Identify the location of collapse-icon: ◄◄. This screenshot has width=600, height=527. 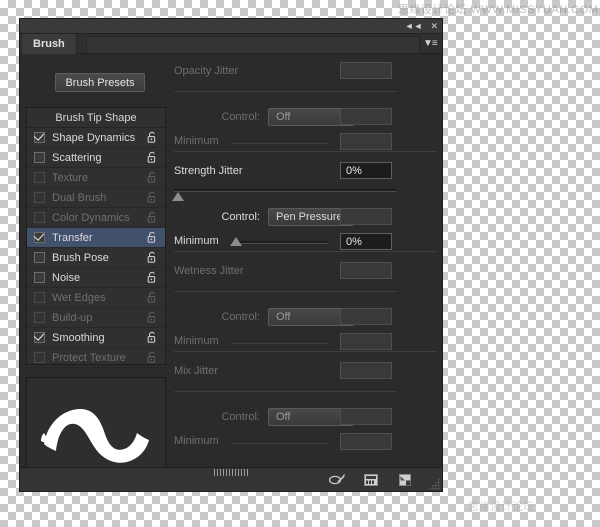
(414, 26).